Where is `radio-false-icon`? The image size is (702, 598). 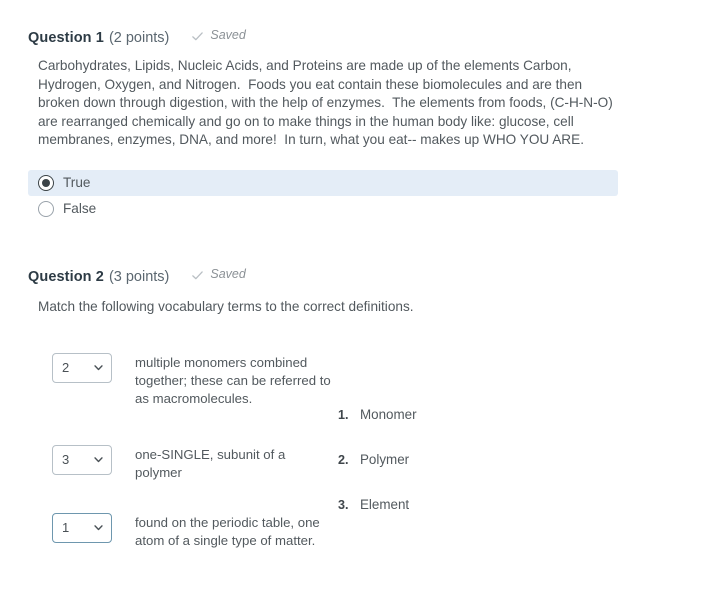
radio-false-icon is located at coordinates (46, 208).